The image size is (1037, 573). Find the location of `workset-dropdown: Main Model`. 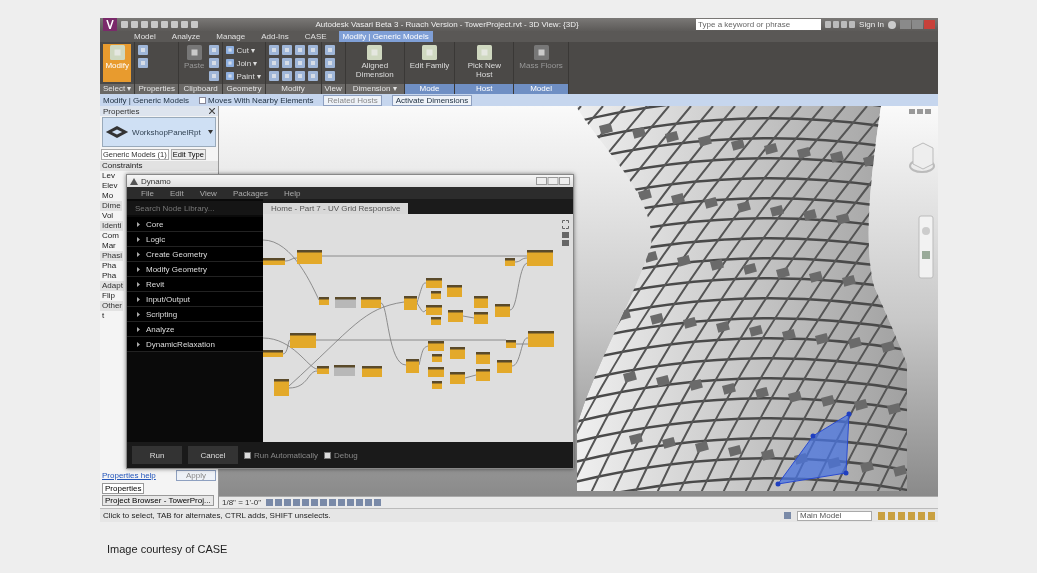

workset-dropdown: Main Model is located at coordinates (834, 515).